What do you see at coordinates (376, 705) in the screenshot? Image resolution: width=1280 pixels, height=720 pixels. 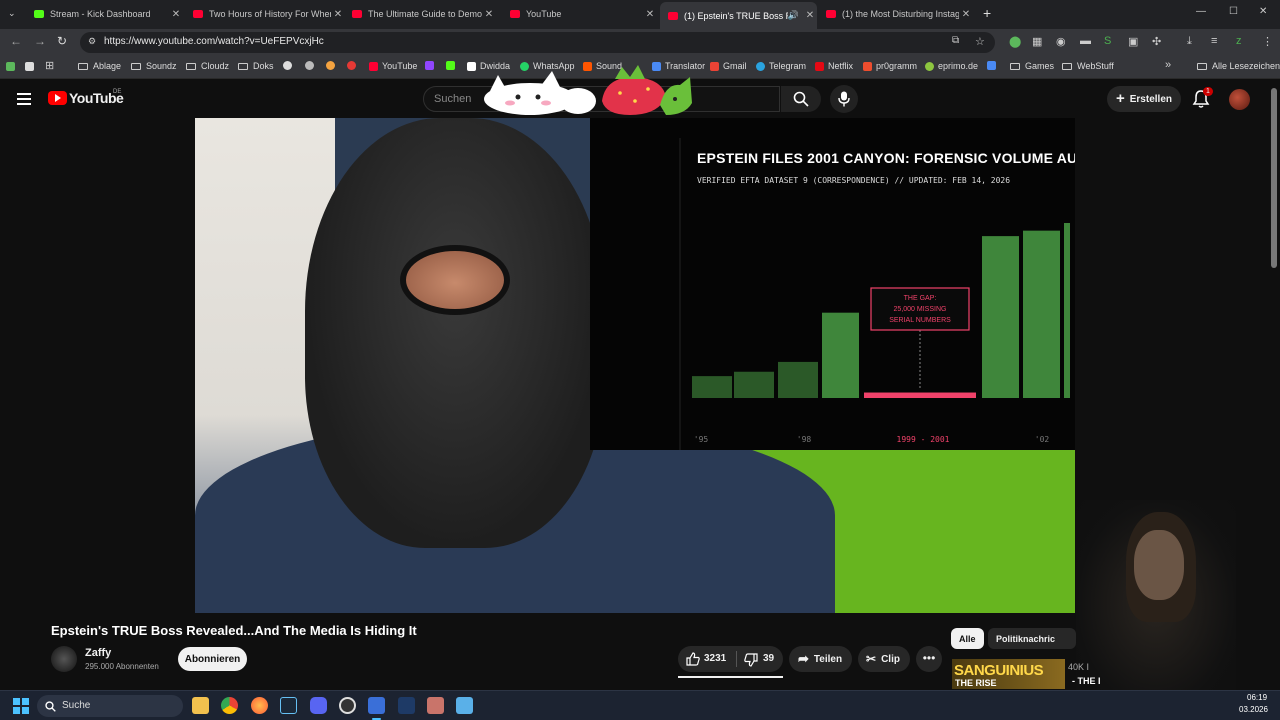 I see `app-active-icon` at bounding box center [376, 705].